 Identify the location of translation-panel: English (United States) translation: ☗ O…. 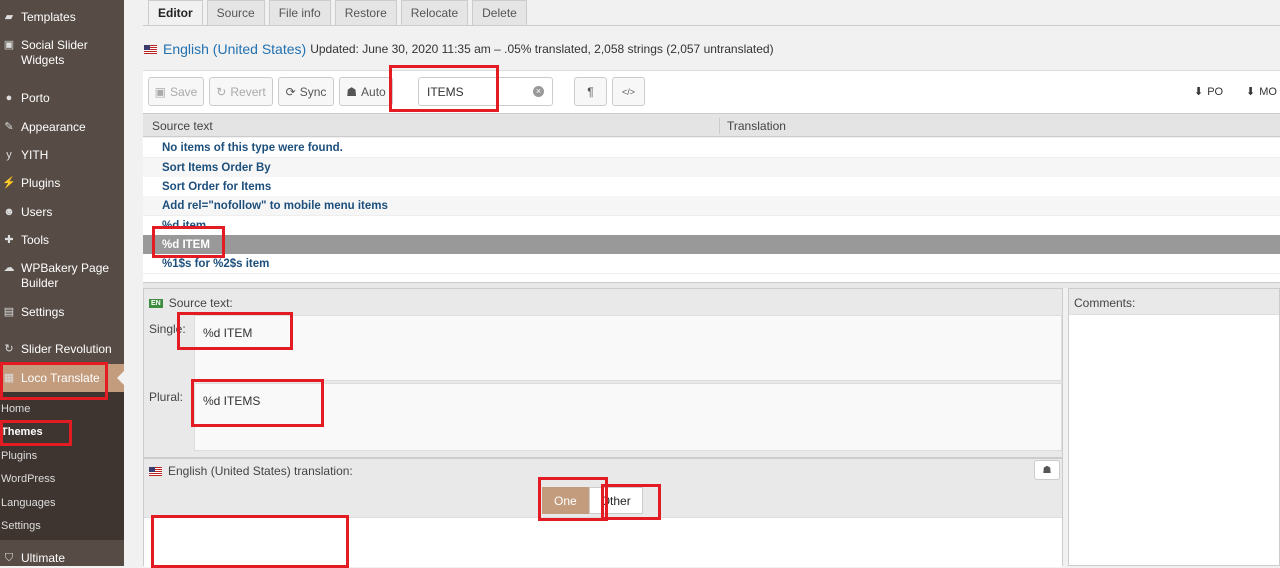
(603, 512).